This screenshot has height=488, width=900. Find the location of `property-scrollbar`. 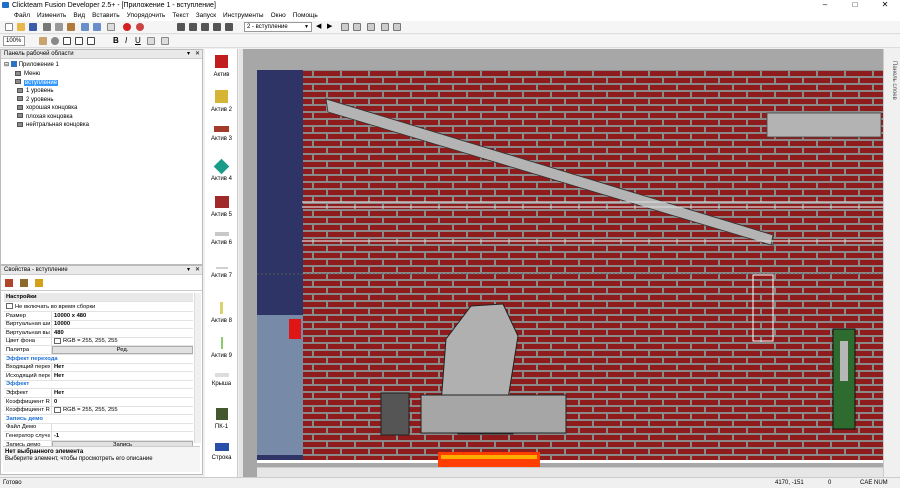

property-scrollbar is located at coordinates (197, 368).